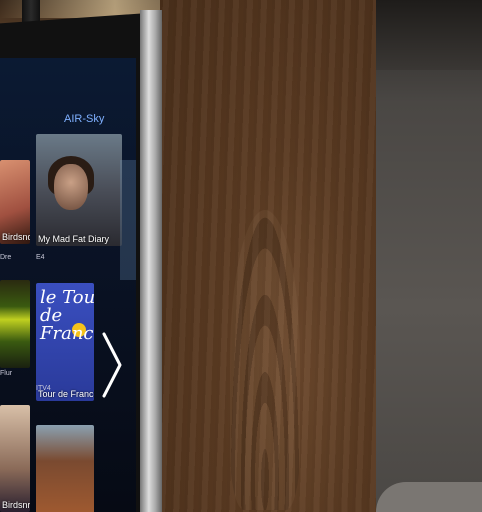 This screenshot has width=482, height=512. Describe the element at coordinates (429, 35) in the screenshot. I see `grey-wall-top` at that location.